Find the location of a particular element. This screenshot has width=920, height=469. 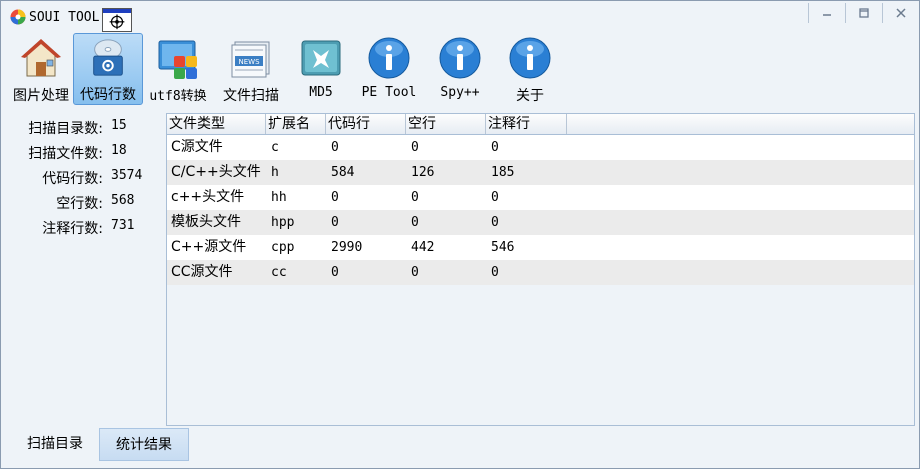

cell-file-type: 模板头文件 is located at coordinates (206, 222).